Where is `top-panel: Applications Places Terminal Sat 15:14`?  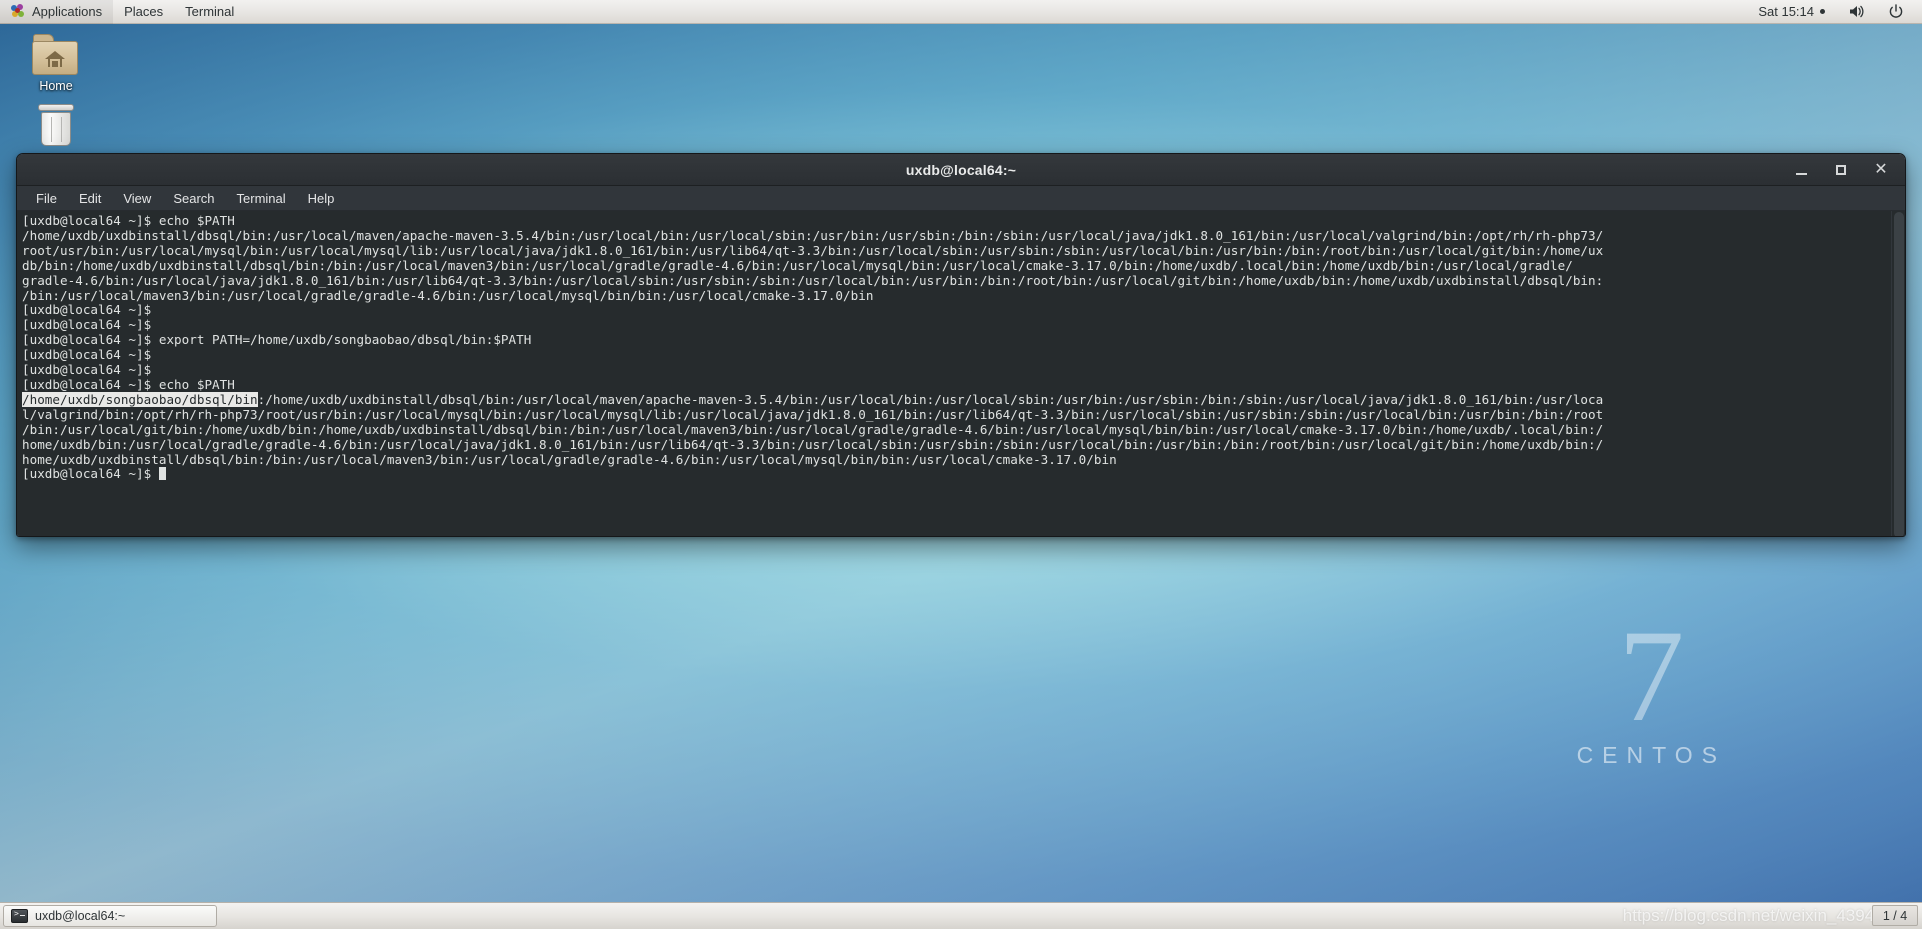
top-panel: Applications Places Terminal Sat 15:14 is located at coordinates (961, 12).